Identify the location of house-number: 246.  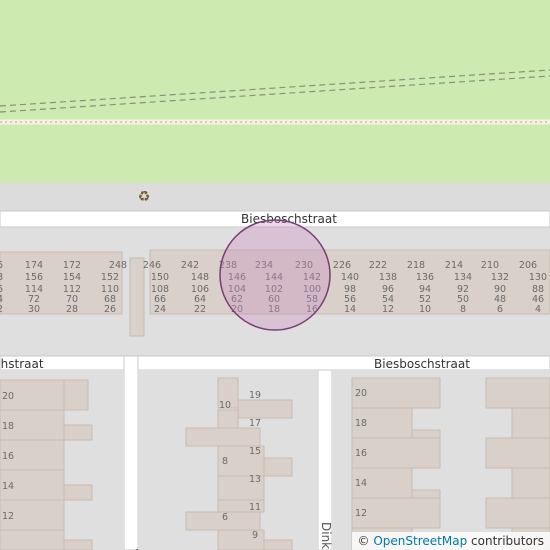
(152, 265).